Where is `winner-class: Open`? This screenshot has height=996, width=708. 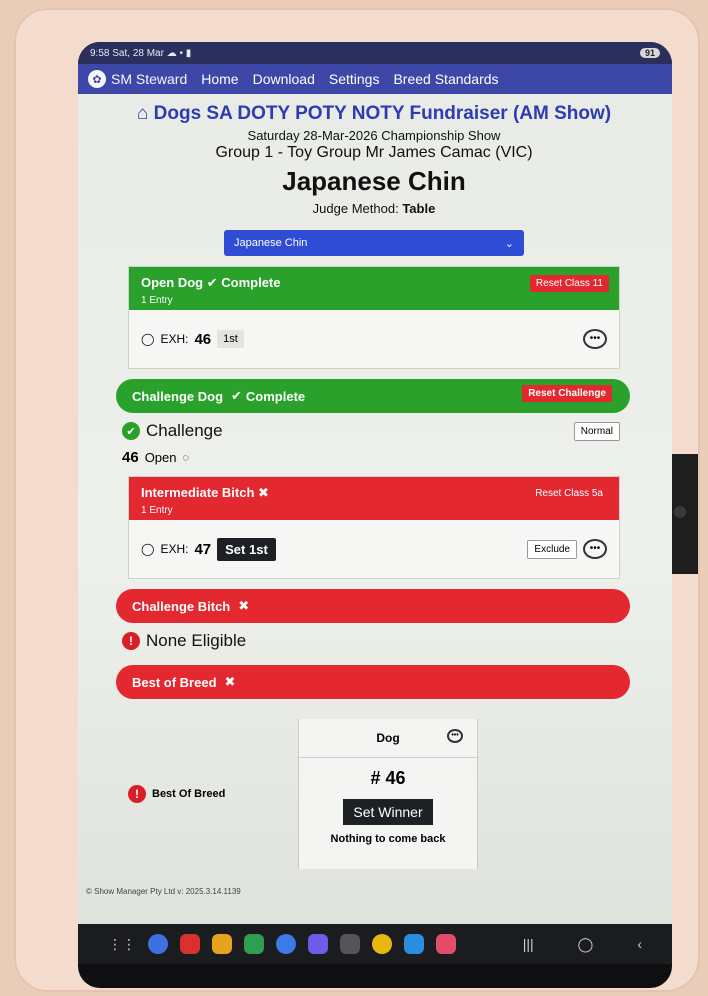 winner-class: Open is located at coordinates (160, 457).